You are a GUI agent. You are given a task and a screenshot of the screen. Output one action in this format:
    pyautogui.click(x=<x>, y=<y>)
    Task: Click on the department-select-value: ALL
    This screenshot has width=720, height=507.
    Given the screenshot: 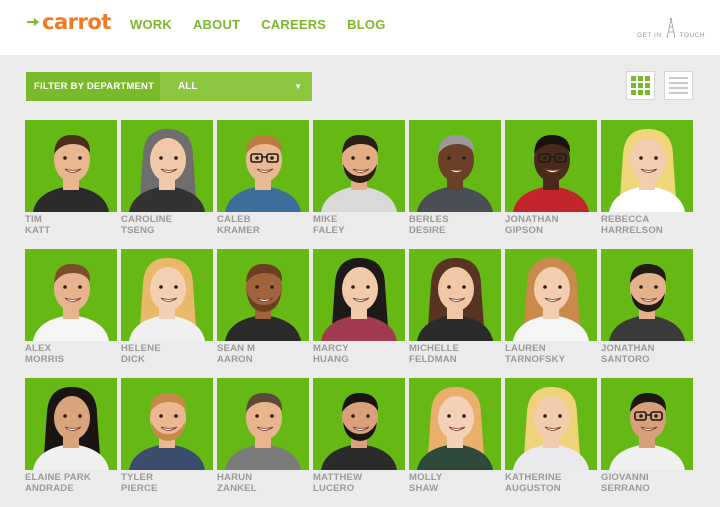 What is the action you would take?
    pyautogui.click(x=188, y=86)
    